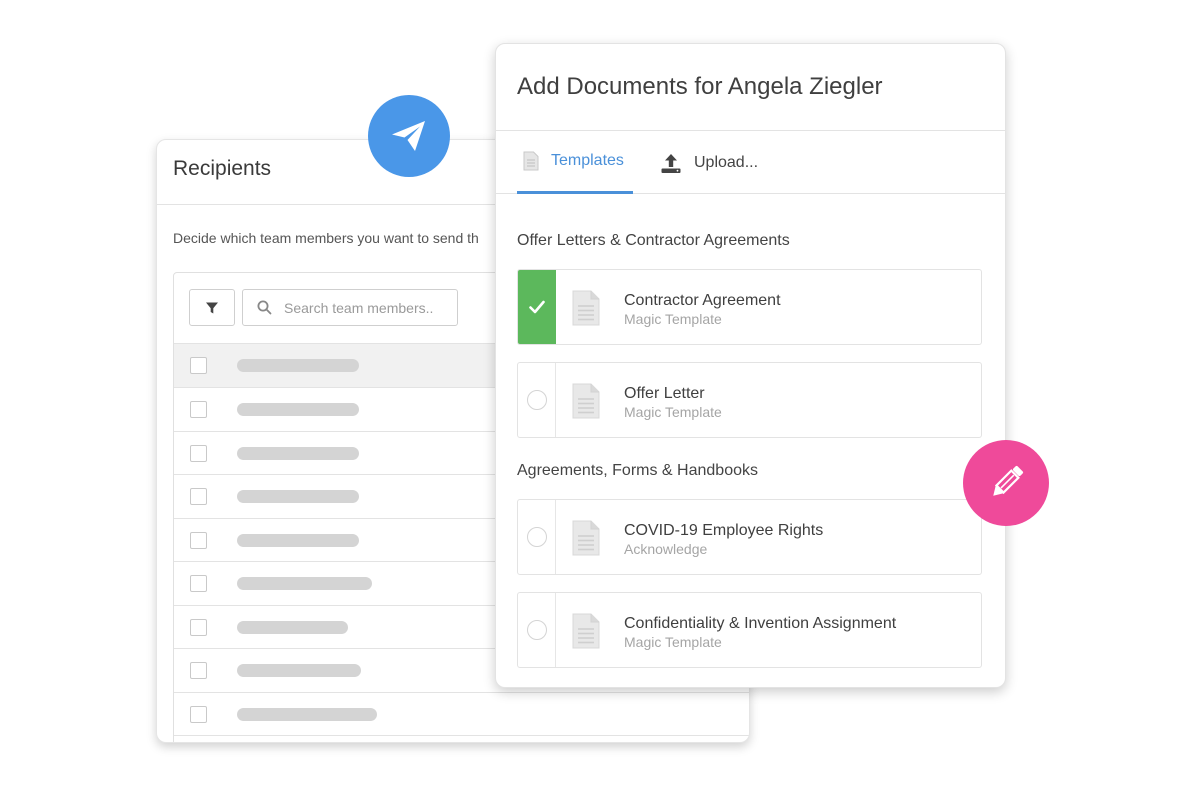  What do you see at coordinates (653, 240) in the screenshot?
I see `section-title-offer-letters: Offer Letters & Contractor Agreements` at bounding box center [653, 240].